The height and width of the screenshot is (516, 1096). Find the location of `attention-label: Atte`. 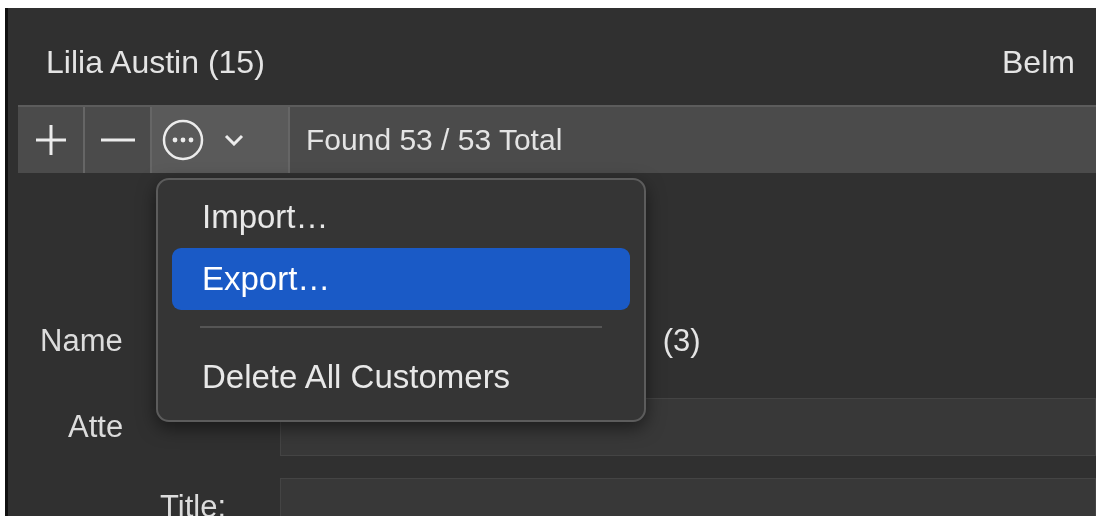

attention-label: Atte is located at coordinates (96, 427).